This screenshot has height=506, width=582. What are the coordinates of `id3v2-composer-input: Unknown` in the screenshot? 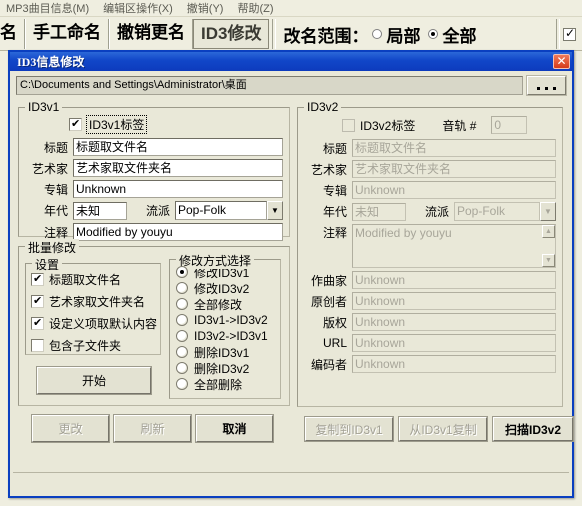 It's located at (454, 280).